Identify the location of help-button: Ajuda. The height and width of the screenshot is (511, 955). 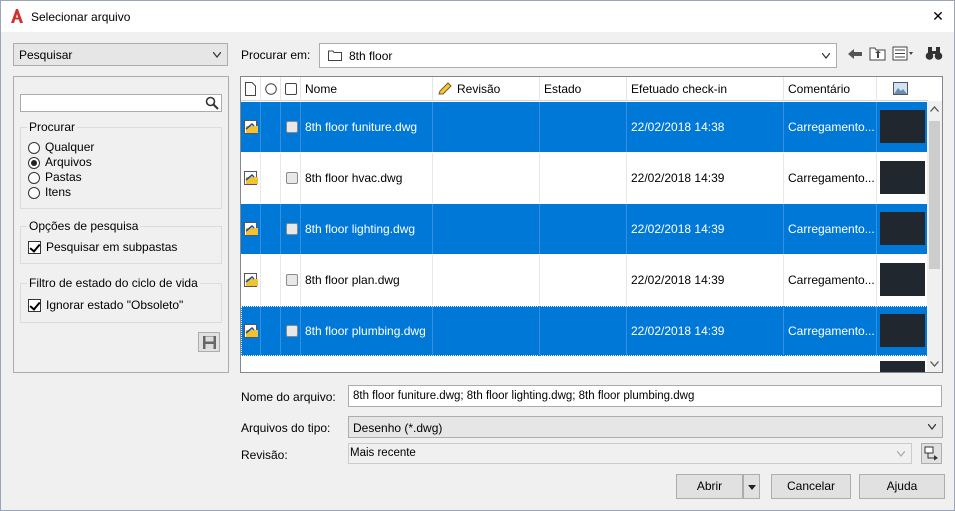
(902, 486).